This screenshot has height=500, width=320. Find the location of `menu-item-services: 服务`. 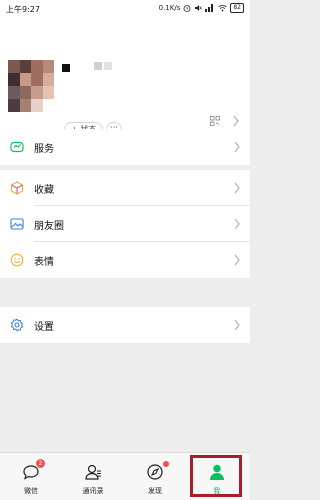

menu-item-services: 服务 is located at coordinates (125, 147).